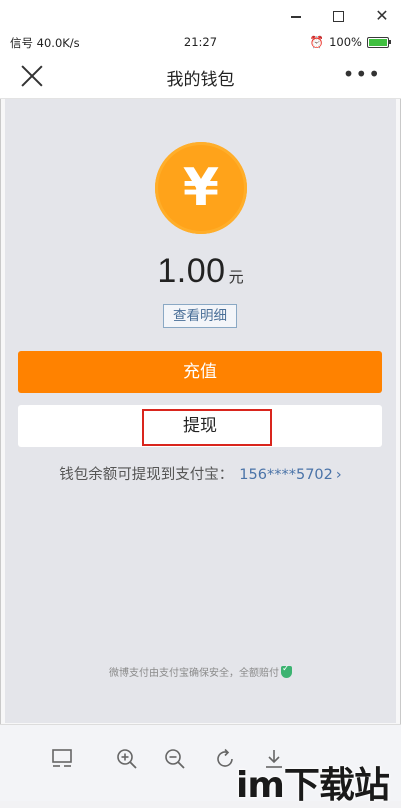 This screenshot has height=808, width=401. I want to click on site-watermark: im下载站, so click(313, 785).